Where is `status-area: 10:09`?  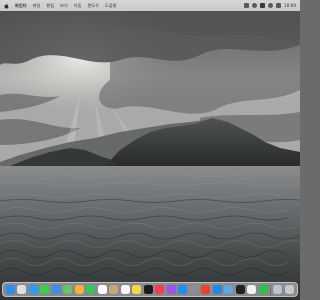 status-area: 10:09 is located at coordinates (269, 5).